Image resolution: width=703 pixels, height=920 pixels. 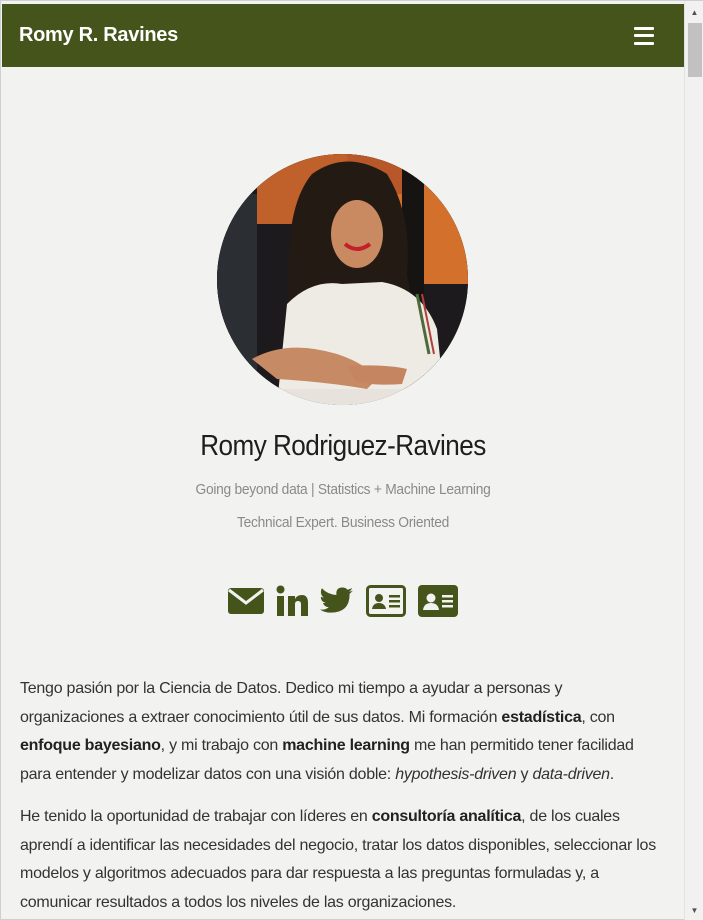 What do you see at coordinates (694, 910) in the screenshot?
I see `scroll-down-arrow-icon: ▼` at bounding box center [694, 910].